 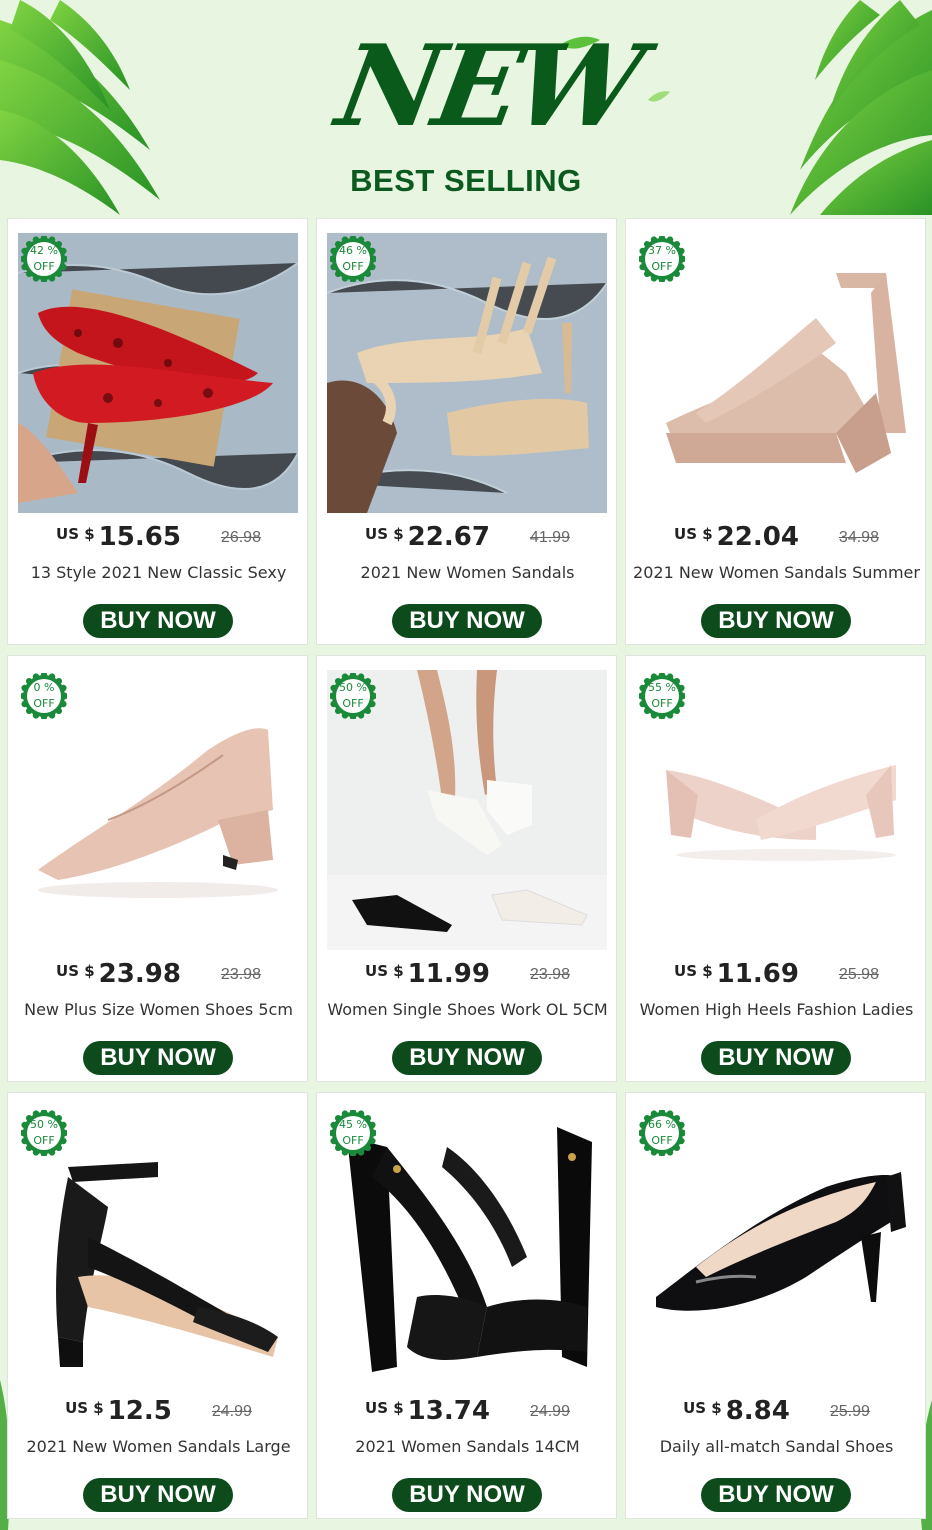 What do you see at coordinates (467, 572) in the screenshot?
I see `product-title: 2021 New Women Sandals` at bounding box center [467, 572].